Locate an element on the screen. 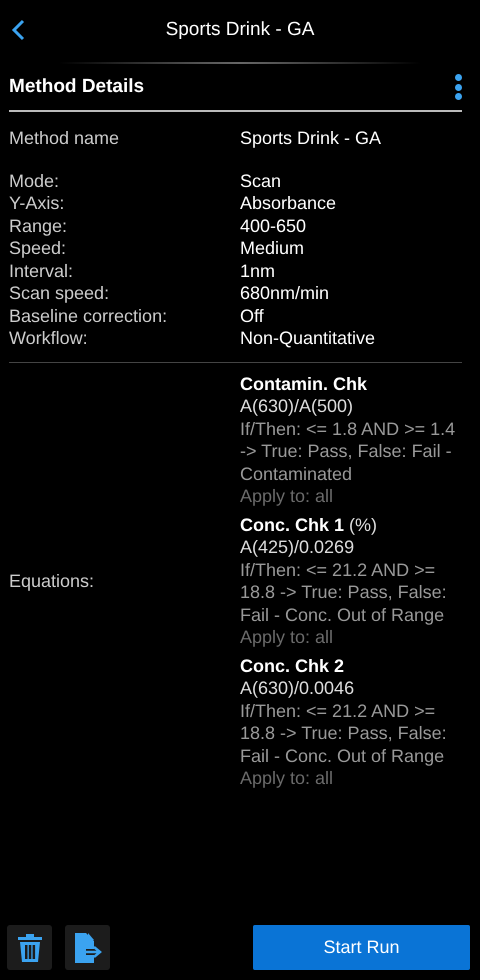  field-value: 1nm is located at coordinates (258, 271).